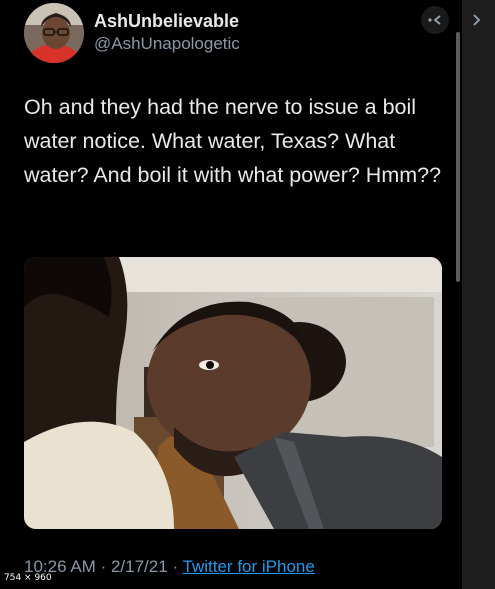 This screenshot has width=495, height=589. What do you see at coordinates (249, 566) in the screenshot?
I see `tweet-source-link: Twitter for iPhone` at bounding box center [249, 566].